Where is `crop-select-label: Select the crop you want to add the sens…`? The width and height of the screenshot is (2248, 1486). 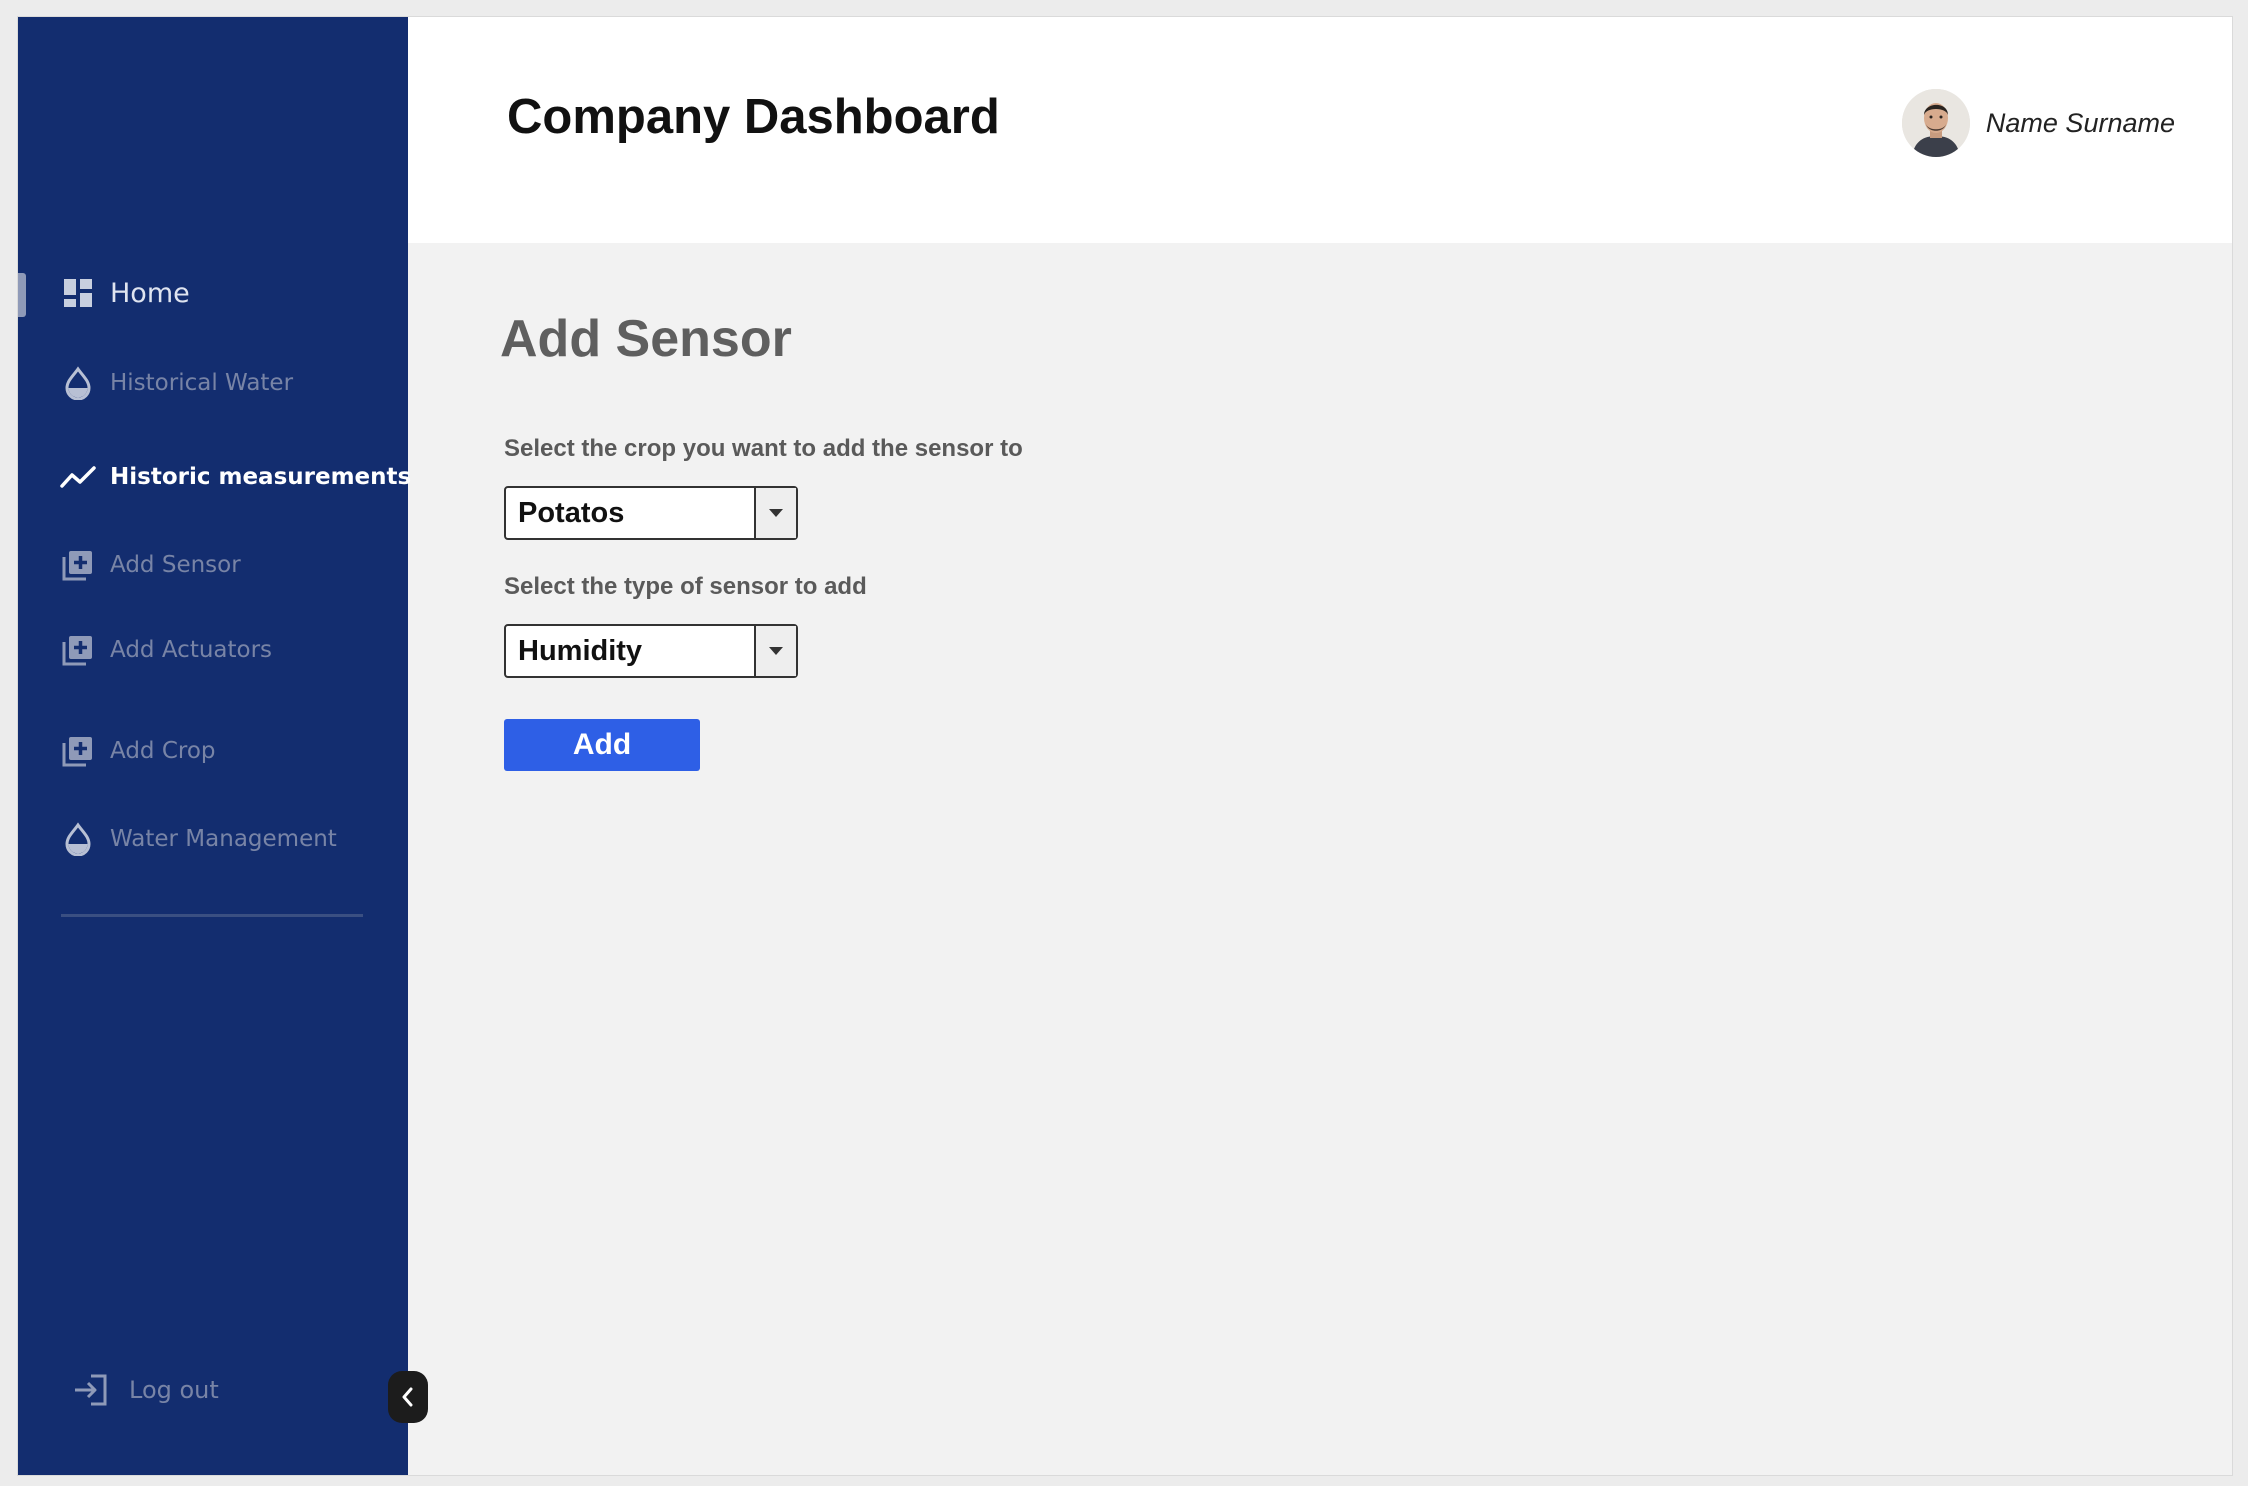
crop-select-label: Select the crop you want to add the sens… is located at coordinates (763, 448).